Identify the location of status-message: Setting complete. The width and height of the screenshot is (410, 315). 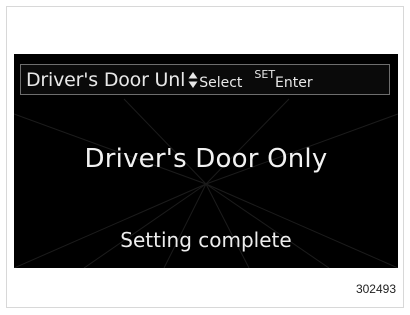
(206, 240).